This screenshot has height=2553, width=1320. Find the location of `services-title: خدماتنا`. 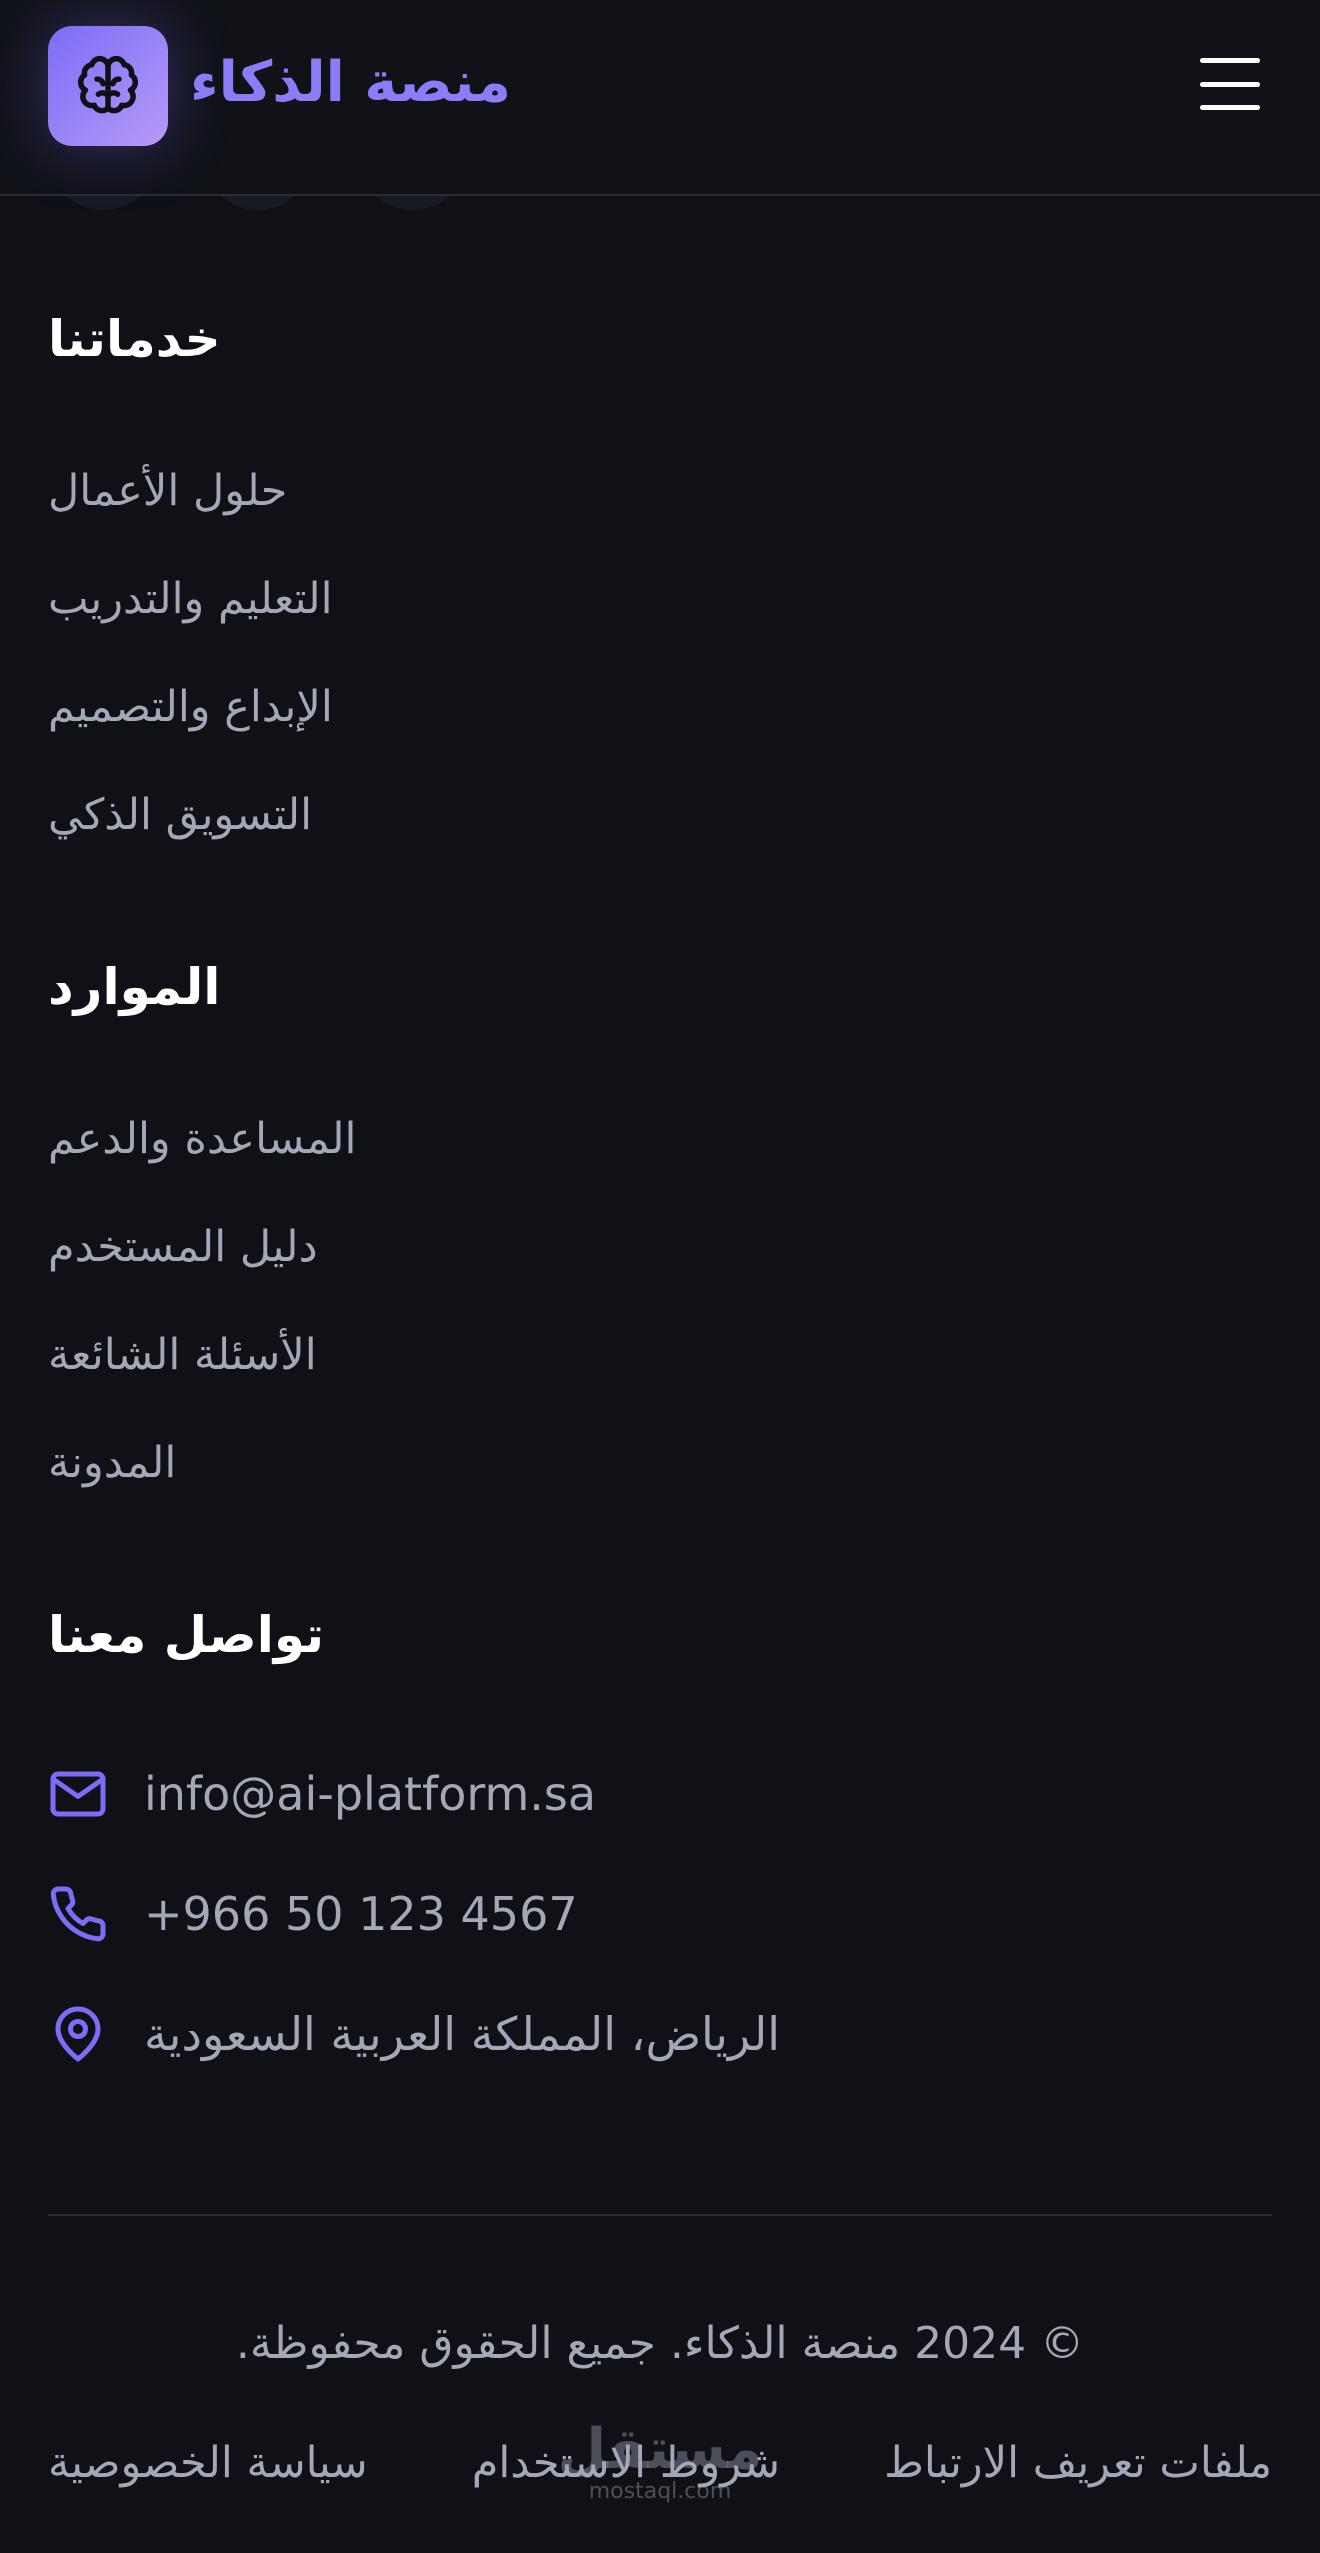

services-title: خدماتنا is located at coordinates (134, 339).